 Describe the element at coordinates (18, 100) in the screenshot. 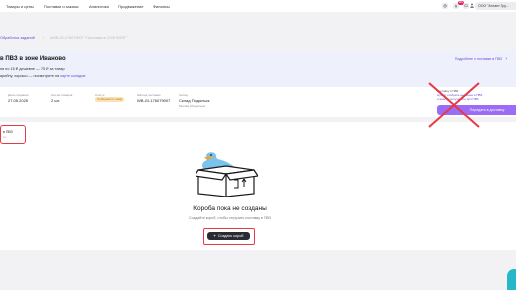

I see `created-value: 27.05.2025` at that location.